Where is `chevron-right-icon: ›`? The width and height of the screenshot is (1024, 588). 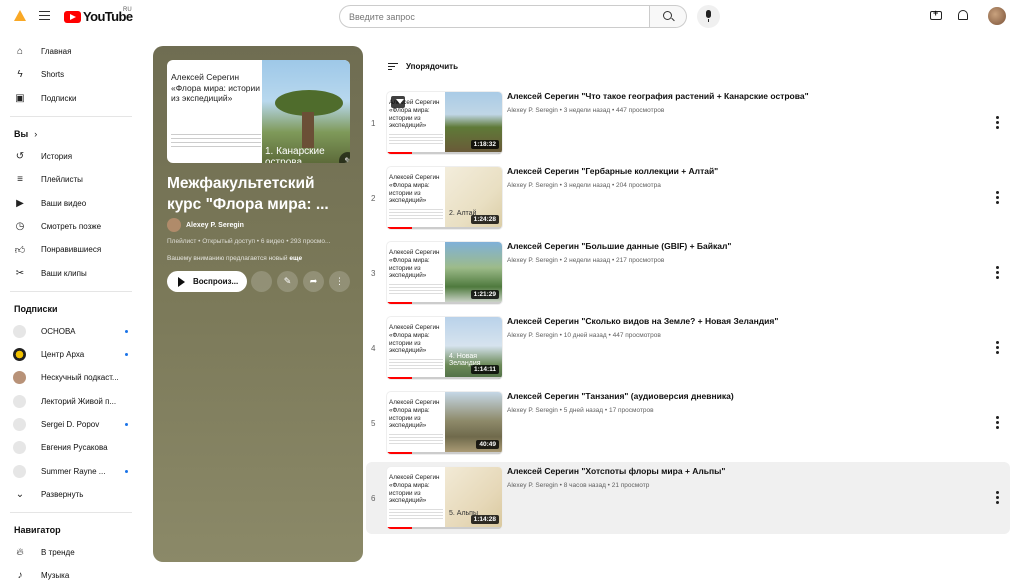
chevron-right-icon: › is located at coordinates (36, 133).